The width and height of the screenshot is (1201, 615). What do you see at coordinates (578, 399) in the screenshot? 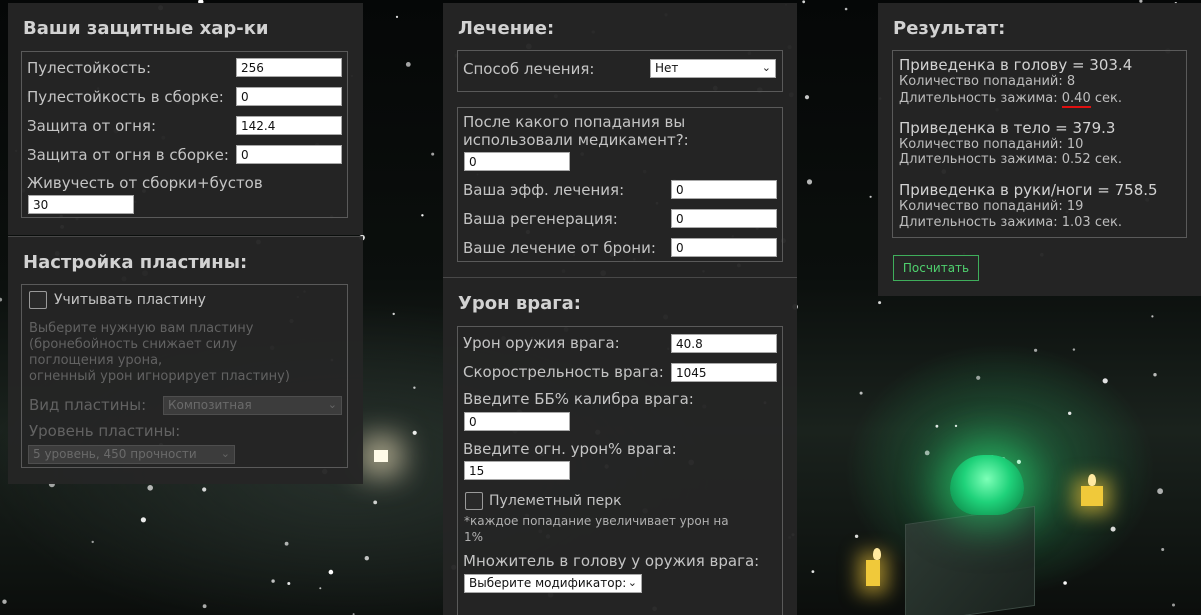
I see `ap-label: Введите ББ% калибра врага:` at bounding box center [578, 399].